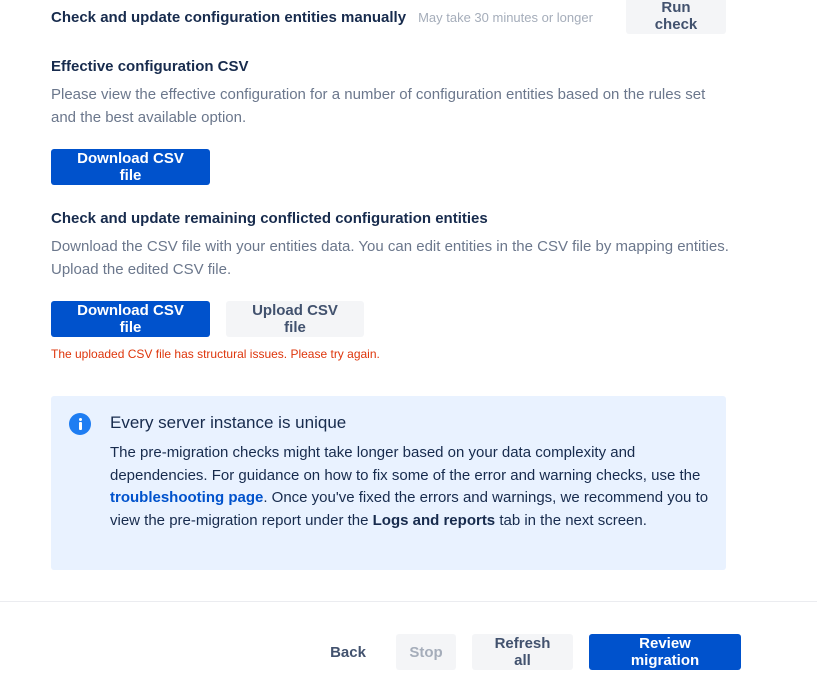 This screenshot has height=675, width=817. Describe the element at coordinates (228, 422) in the screenshot. I see `info-title: Every server instance is unique` at that location.